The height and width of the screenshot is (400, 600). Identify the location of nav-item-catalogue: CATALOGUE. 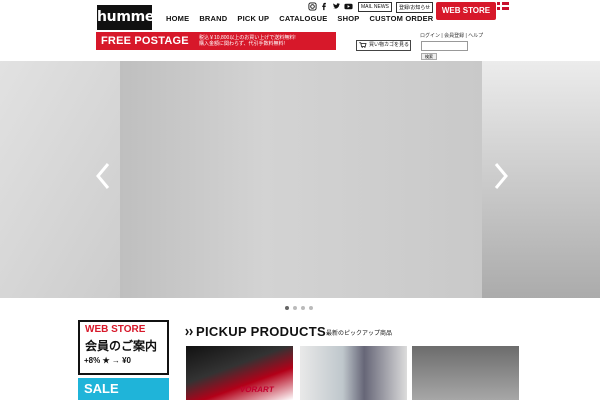
(303, 18).